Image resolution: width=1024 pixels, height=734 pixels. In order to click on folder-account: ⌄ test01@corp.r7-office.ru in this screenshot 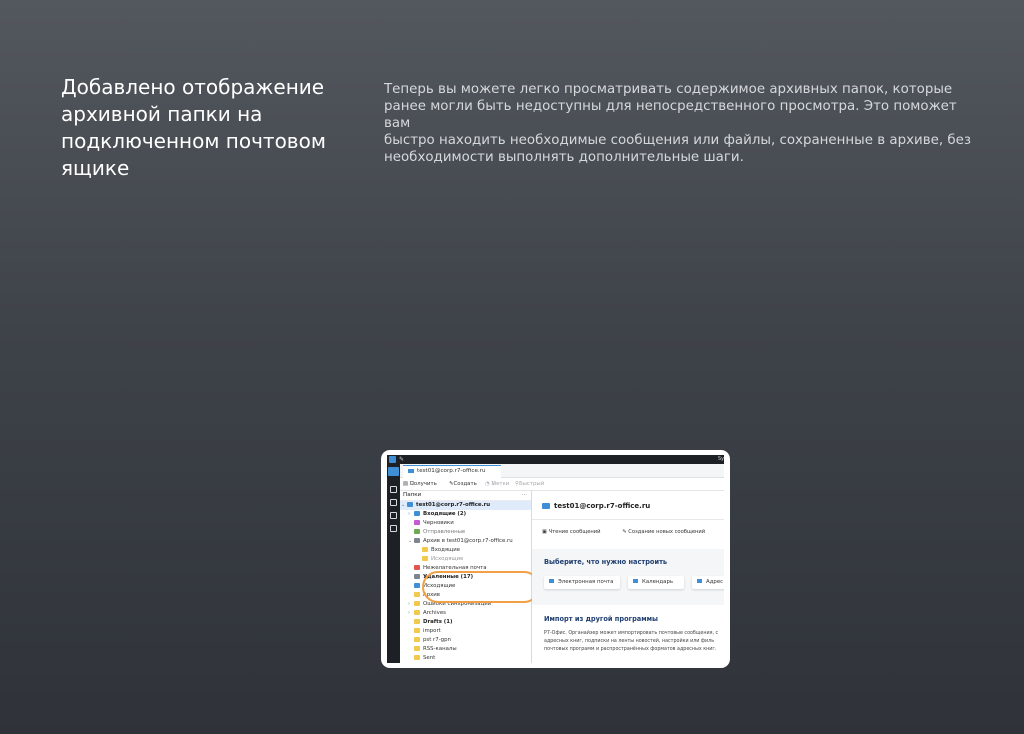, I will do `click(445, 505)`.